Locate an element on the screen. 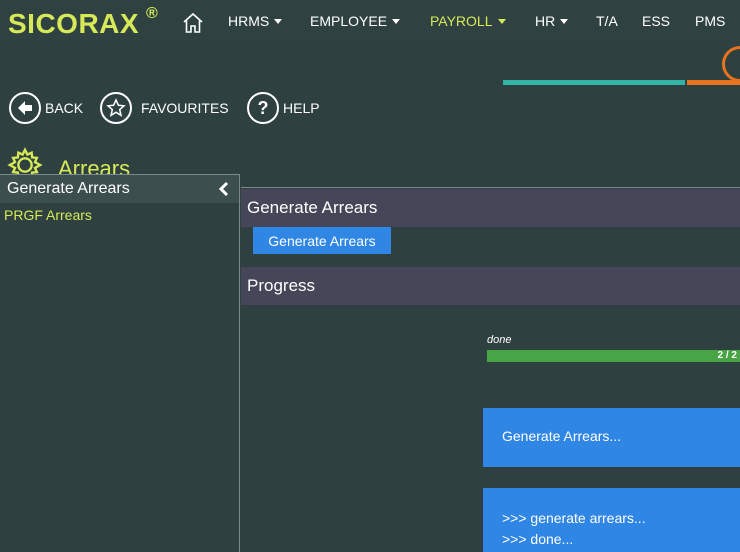  nav-item-employee: EMPLOYEE is located at coordinates (355, 21).